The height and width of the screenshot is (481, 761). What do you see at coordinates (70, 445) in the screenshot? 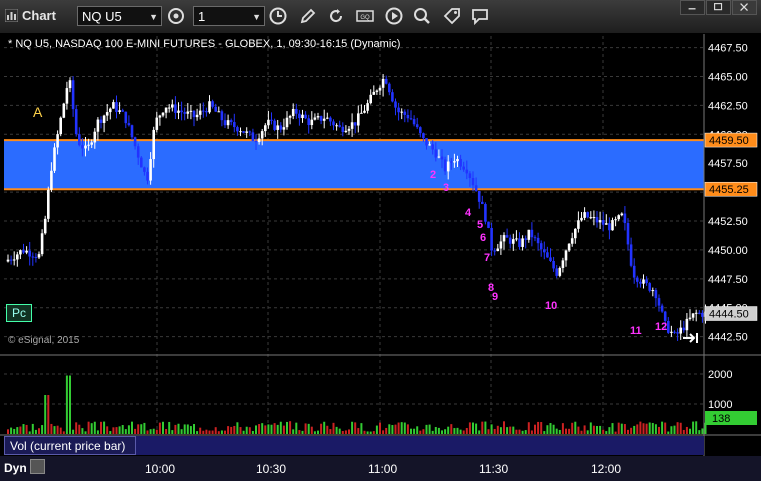
I see `volume-tab: Vol (current price bar)` at bounding box center [70, 445].